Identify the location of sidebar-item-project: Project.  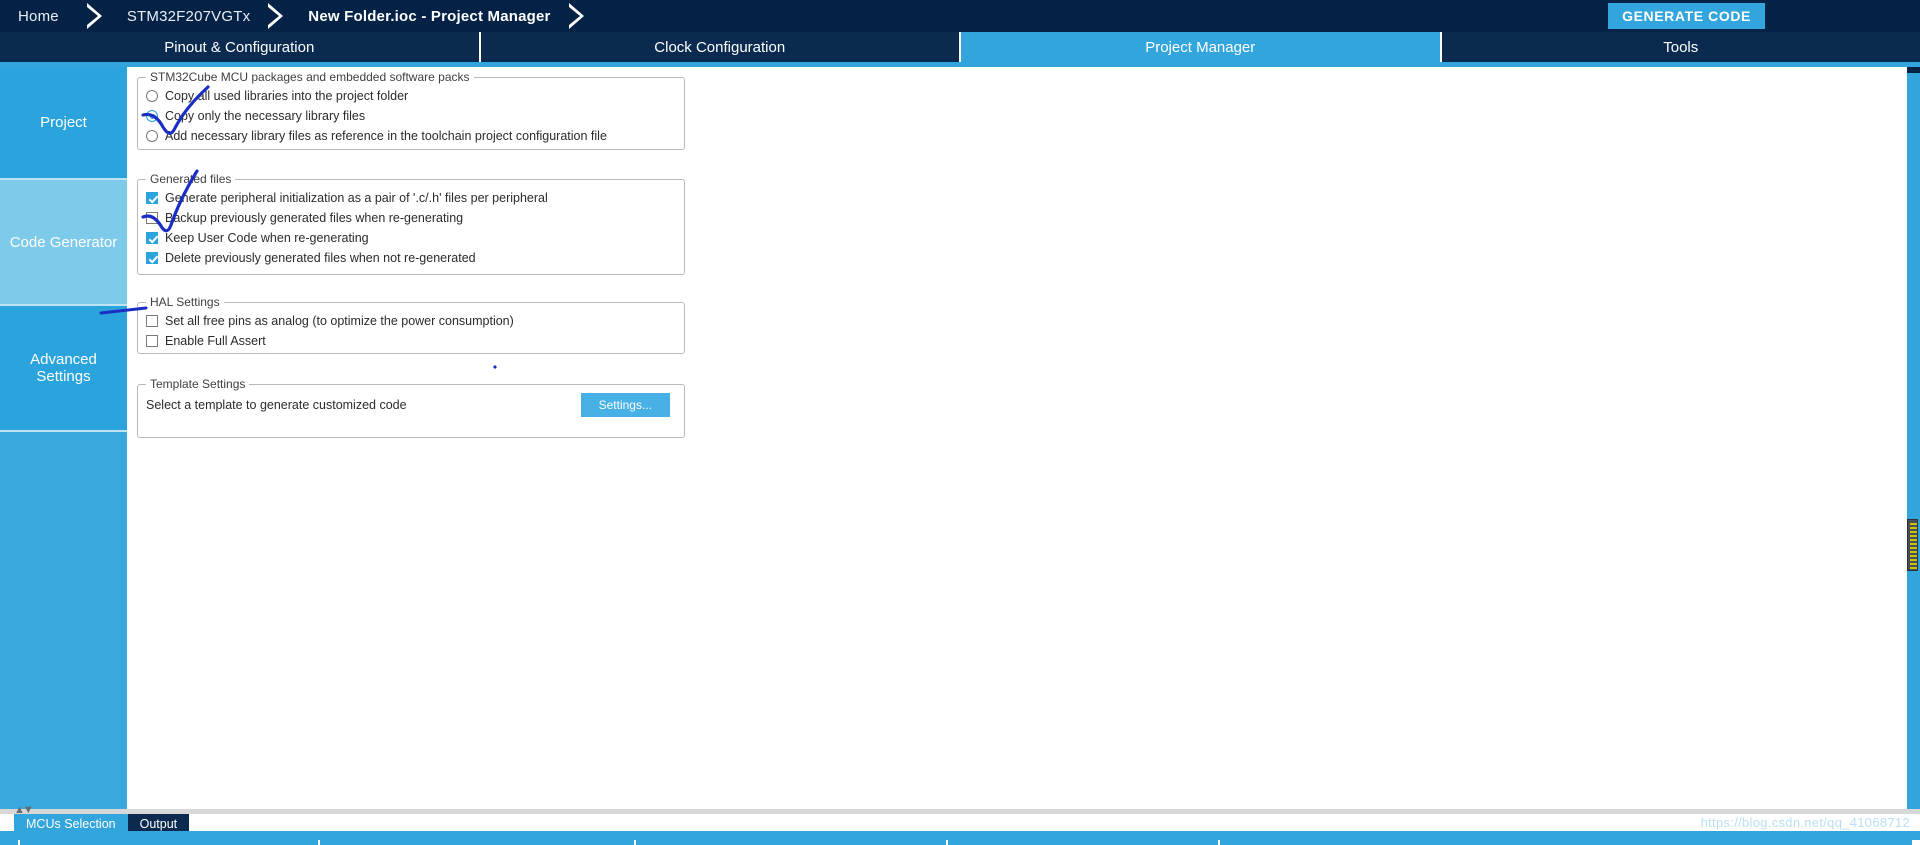
(63, 123).